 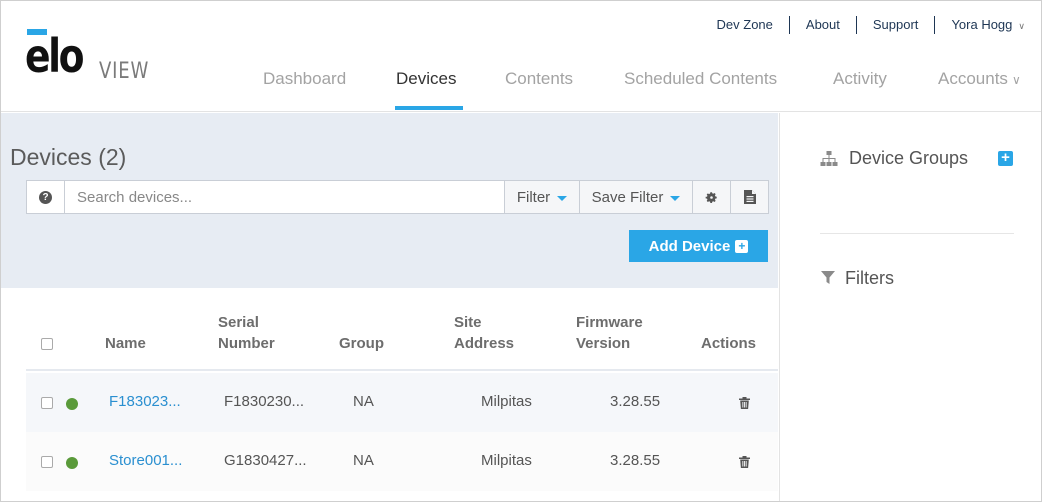 I want to click on user-name: Yora Hogg, so click(x=982, y=24).